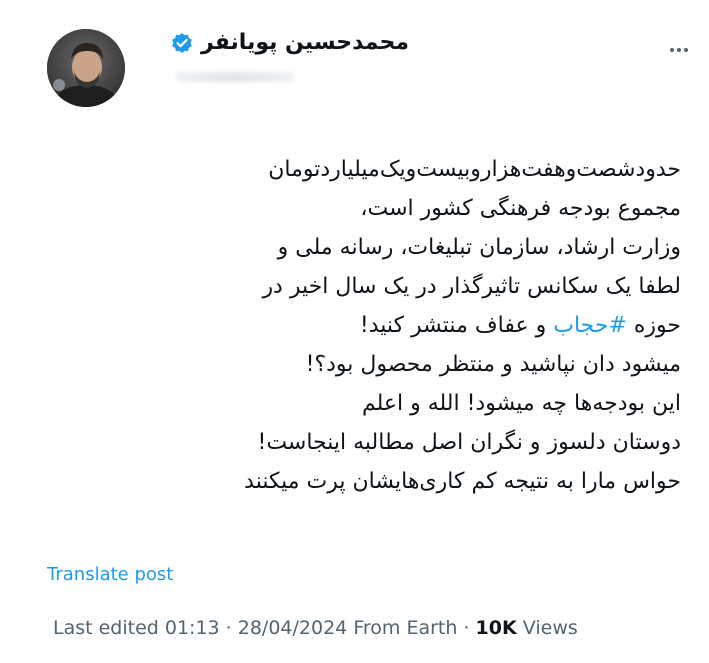 Image resolution: width=709 pixels, height=663 pixels. I want to click on post-line-2: مجموع بودجه فرهنگی کشور است،, so click(520, 208).